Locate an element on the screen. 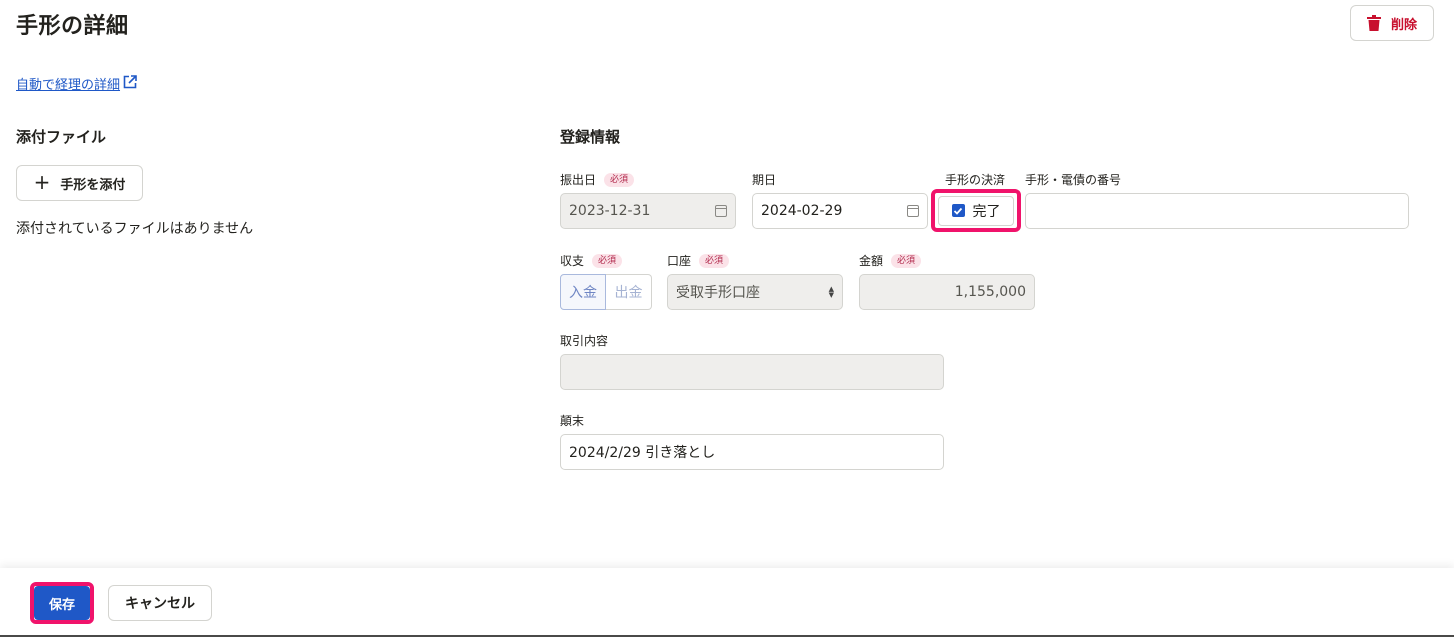  settlement-label: 手形の決済 is located at coordinates (975, 179).